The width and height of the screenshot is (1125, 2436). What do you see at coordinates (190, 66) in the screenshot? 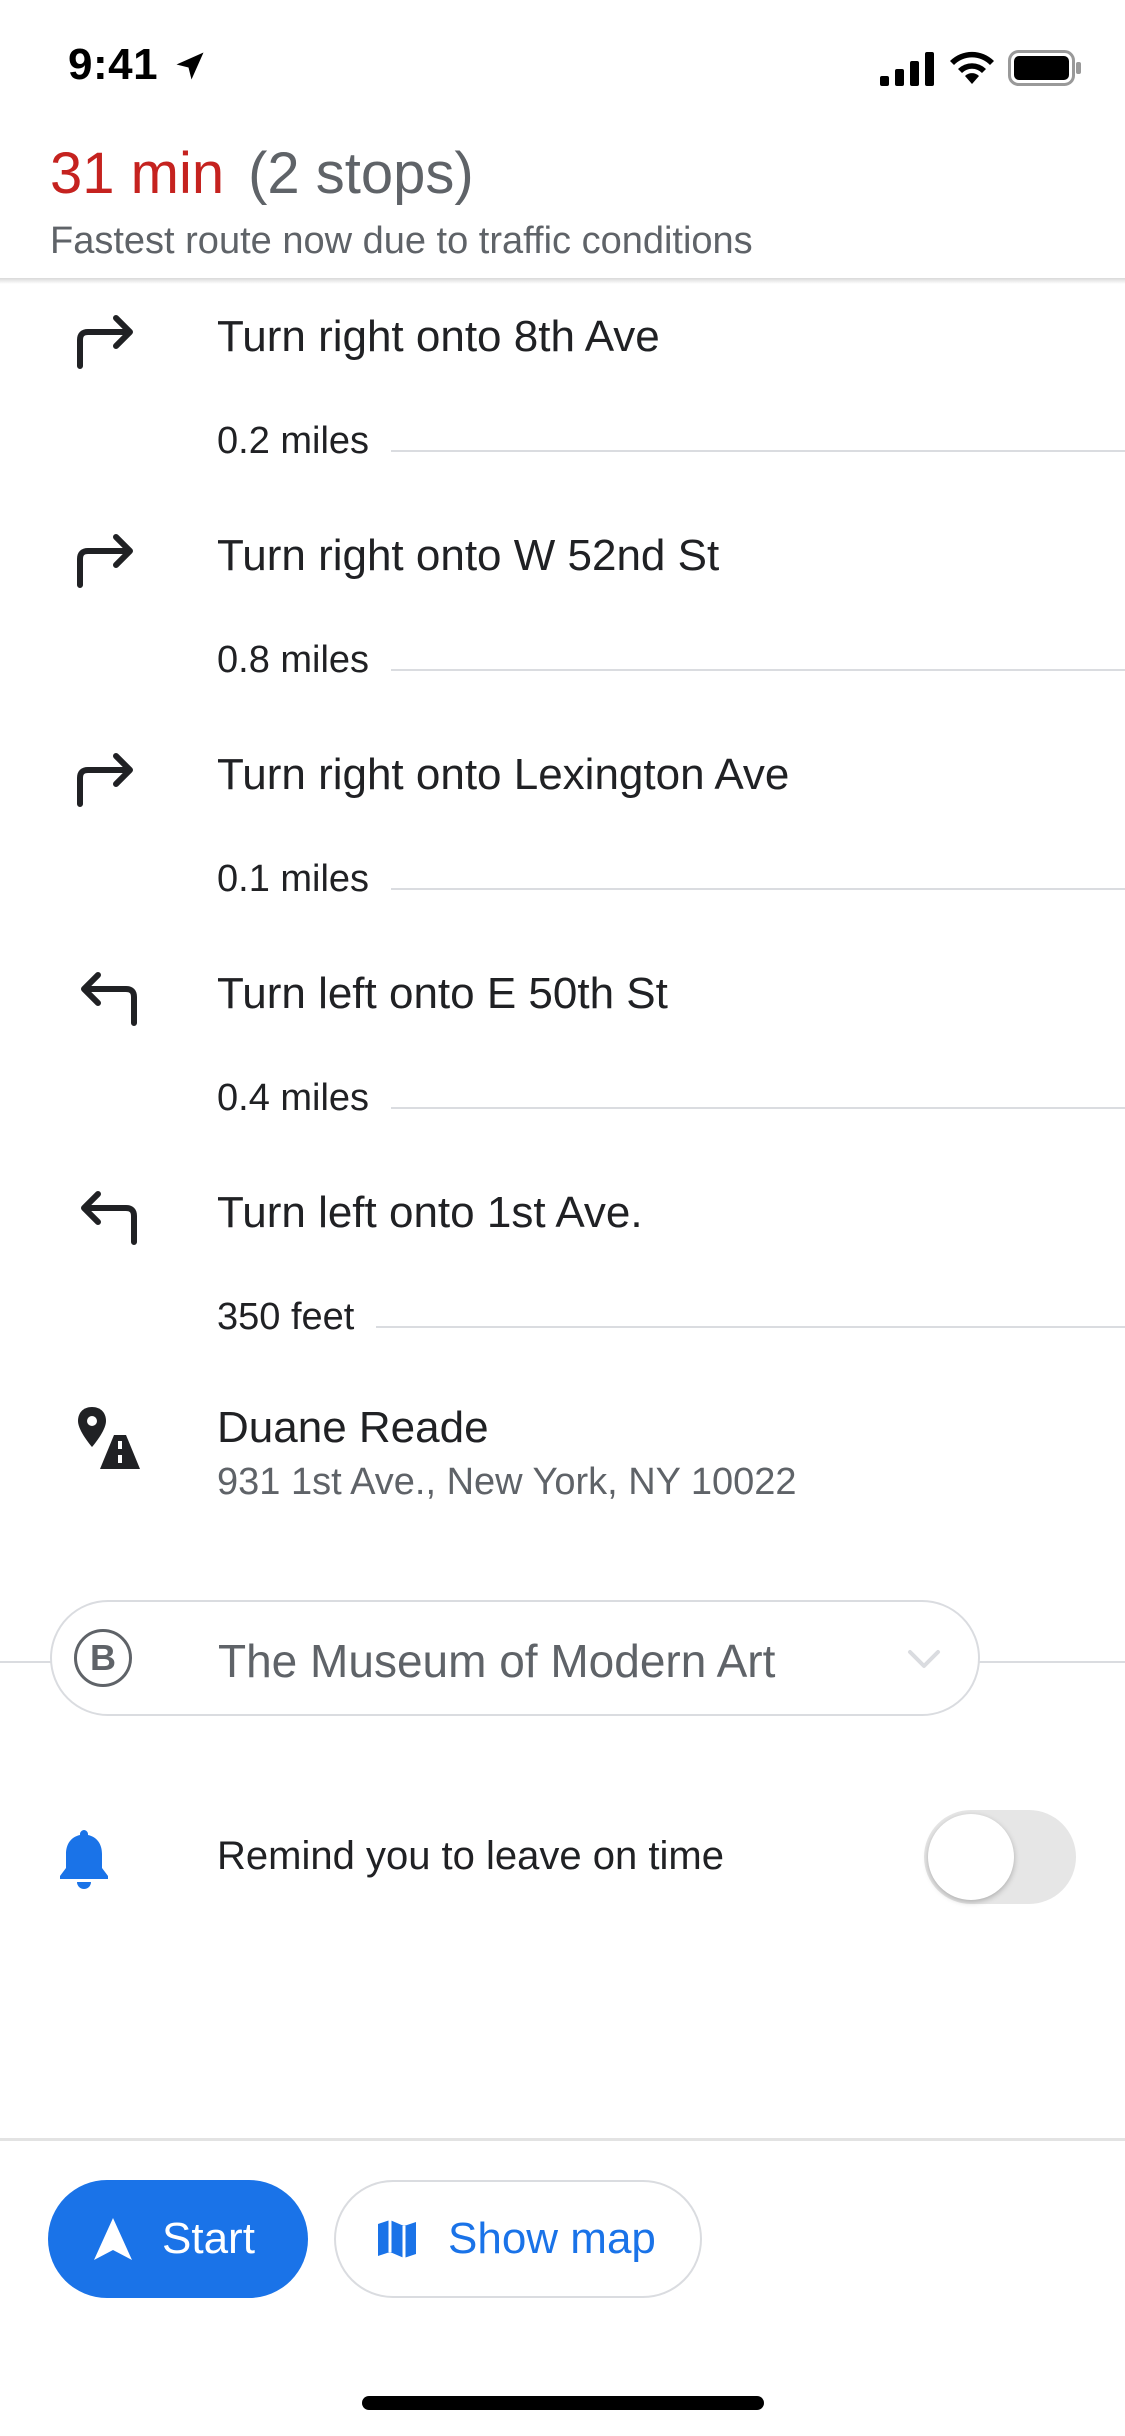
I see `location-arrow-icon` at bounding box center [190, 66].